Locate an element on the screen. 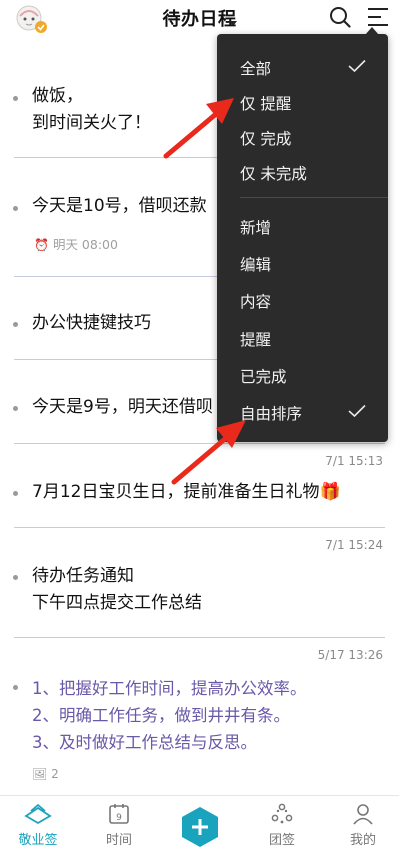 The width and height of the screenshot is (399, 857). menu-item-content: 内容 is located at coordinates (255, 301).